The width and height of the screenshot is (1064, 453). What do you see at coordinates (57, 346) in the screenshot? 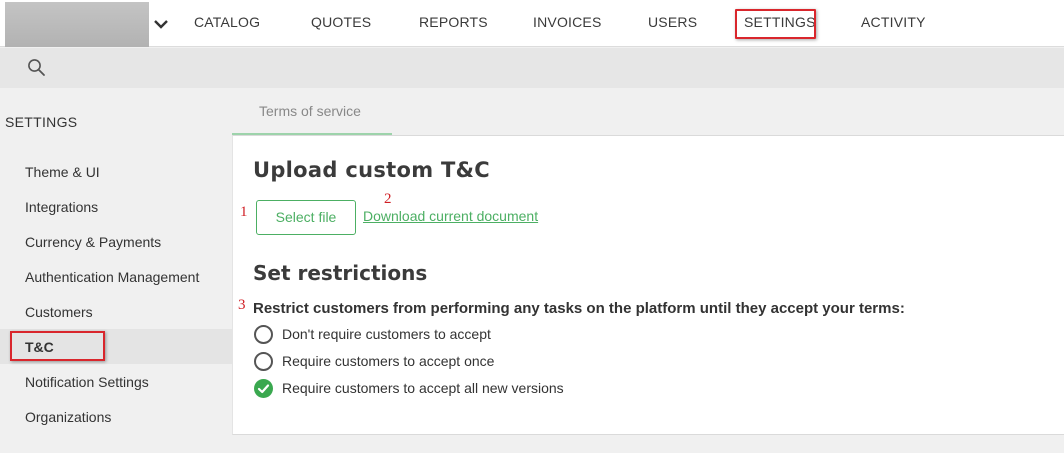
I see `tc-highlight-box` at bounding box center [57, 346].